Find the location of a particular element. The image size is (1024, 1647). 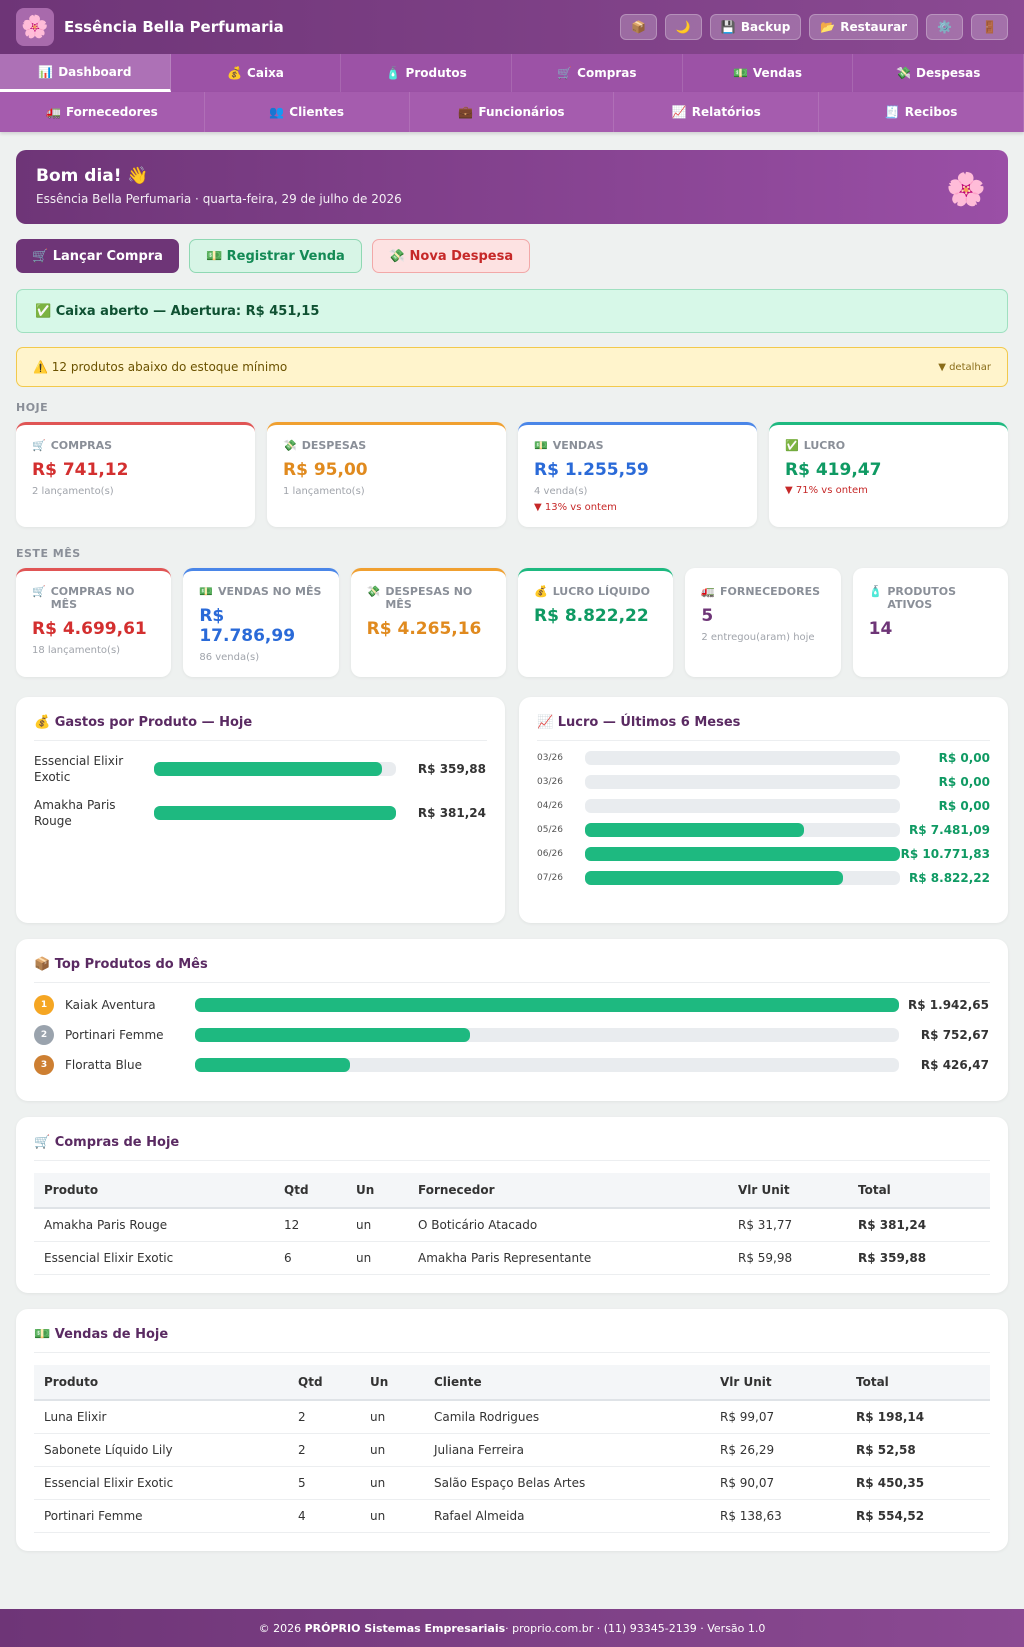

floppy-icon: 💾 is located at coordinates (728, 27).